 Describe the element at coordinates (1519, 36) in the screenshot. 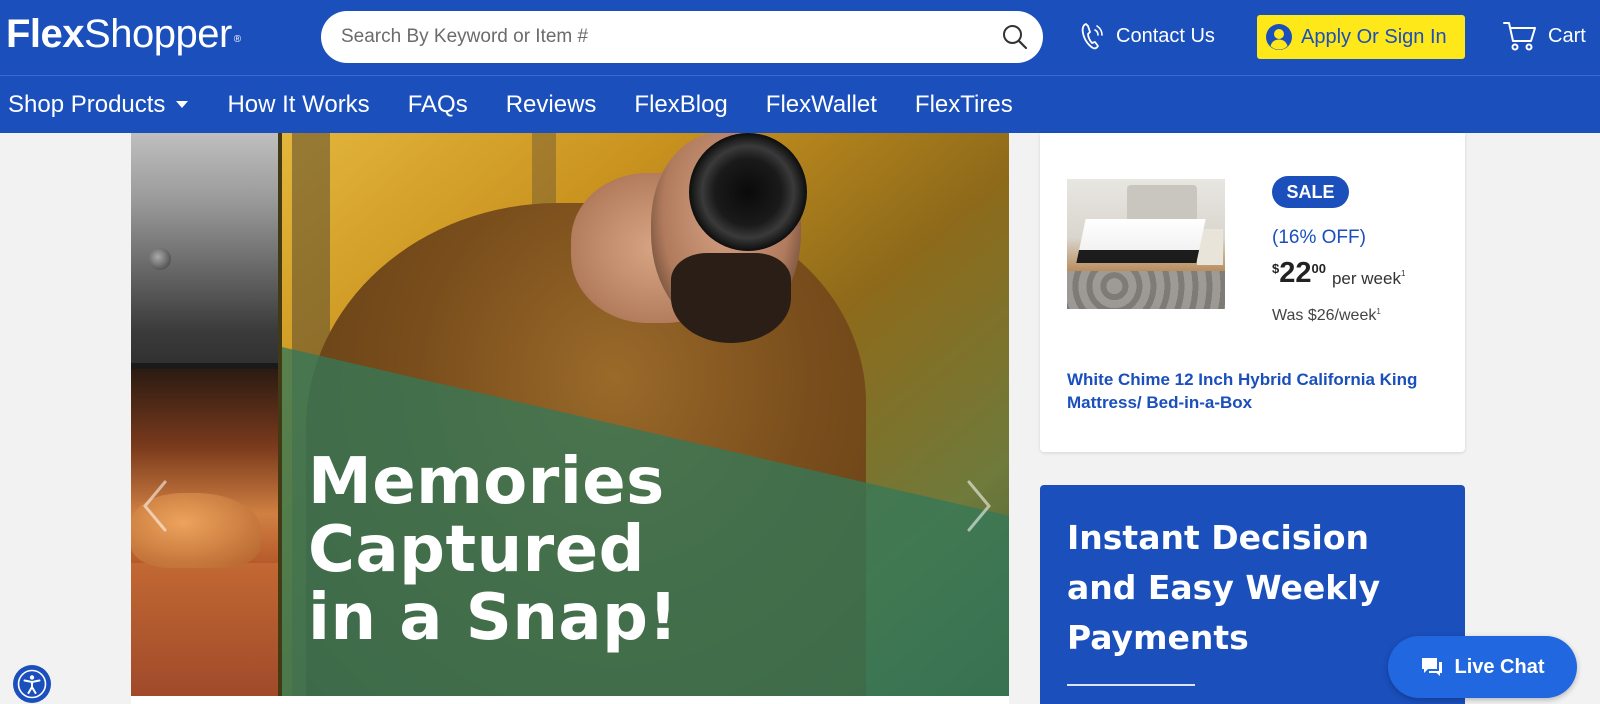

I see `cart-icon` at that location.